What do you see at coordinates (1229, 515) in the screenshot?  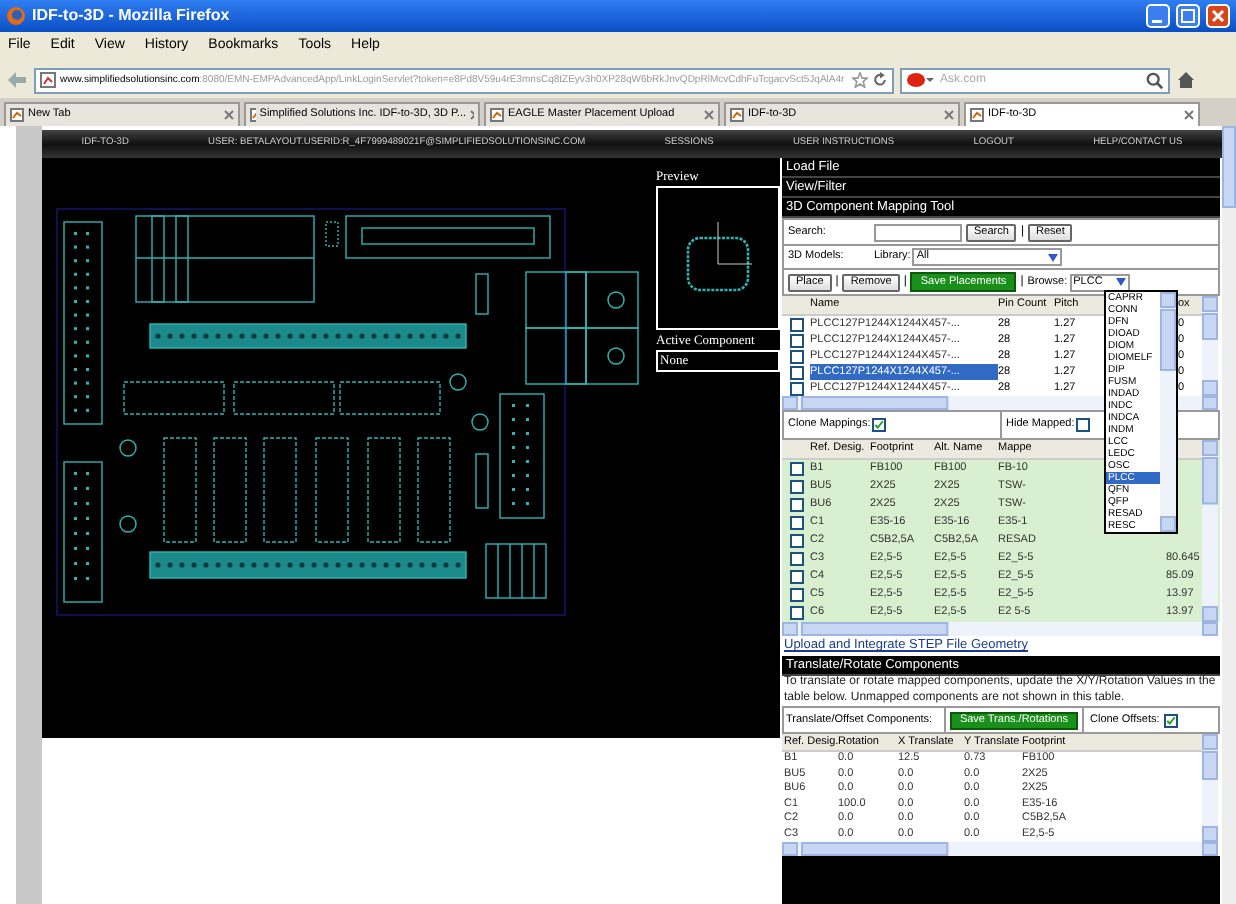 I see `page-scrollbar` at bounding box center [1229, 515].